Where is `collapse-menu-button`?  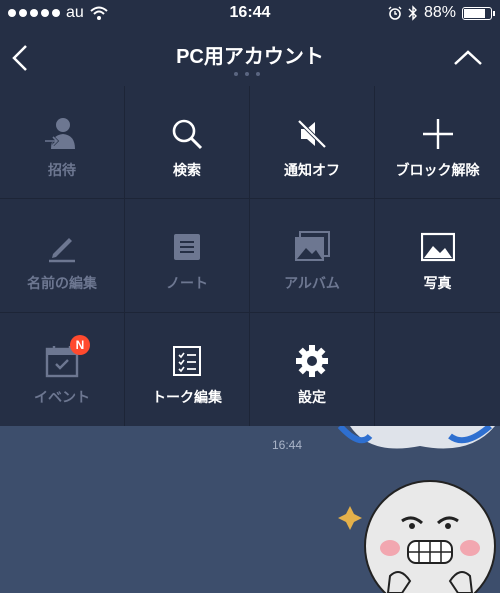
collapse-menu-button is located at coordinates (468, 58).